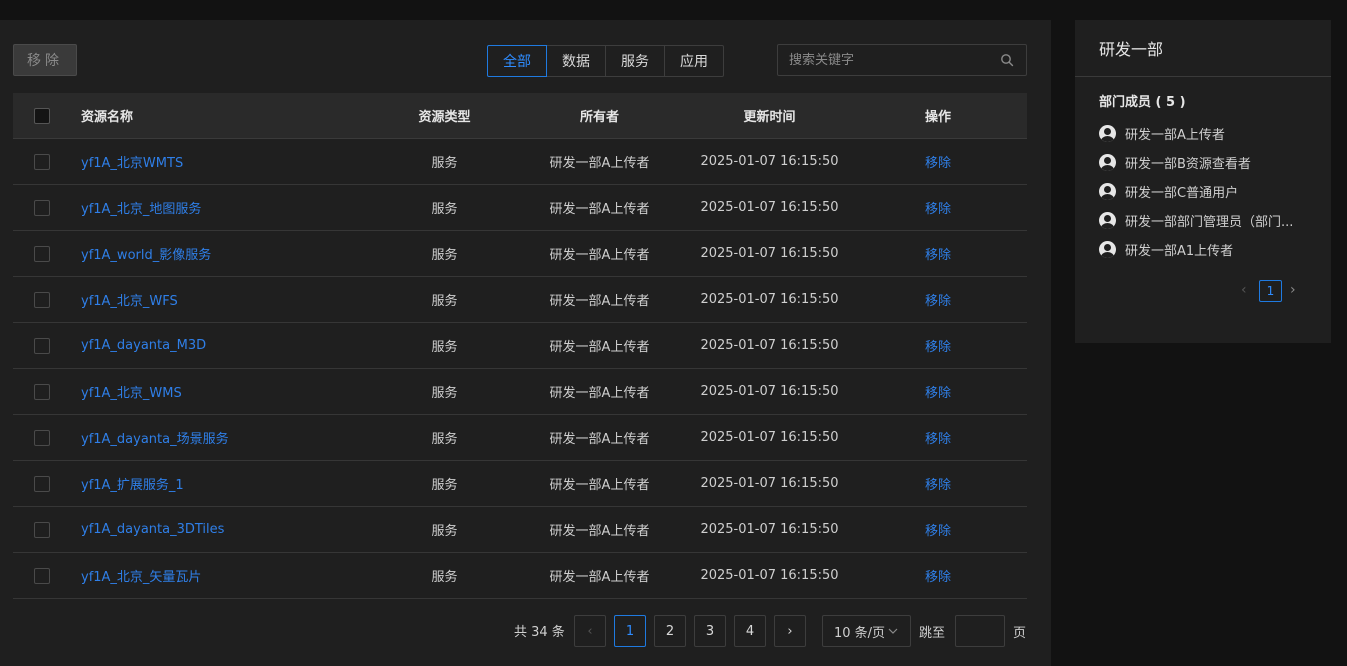 This screenshot has height=666, width=1347. I want to click on tab-service: 服务, so click(635, 61).